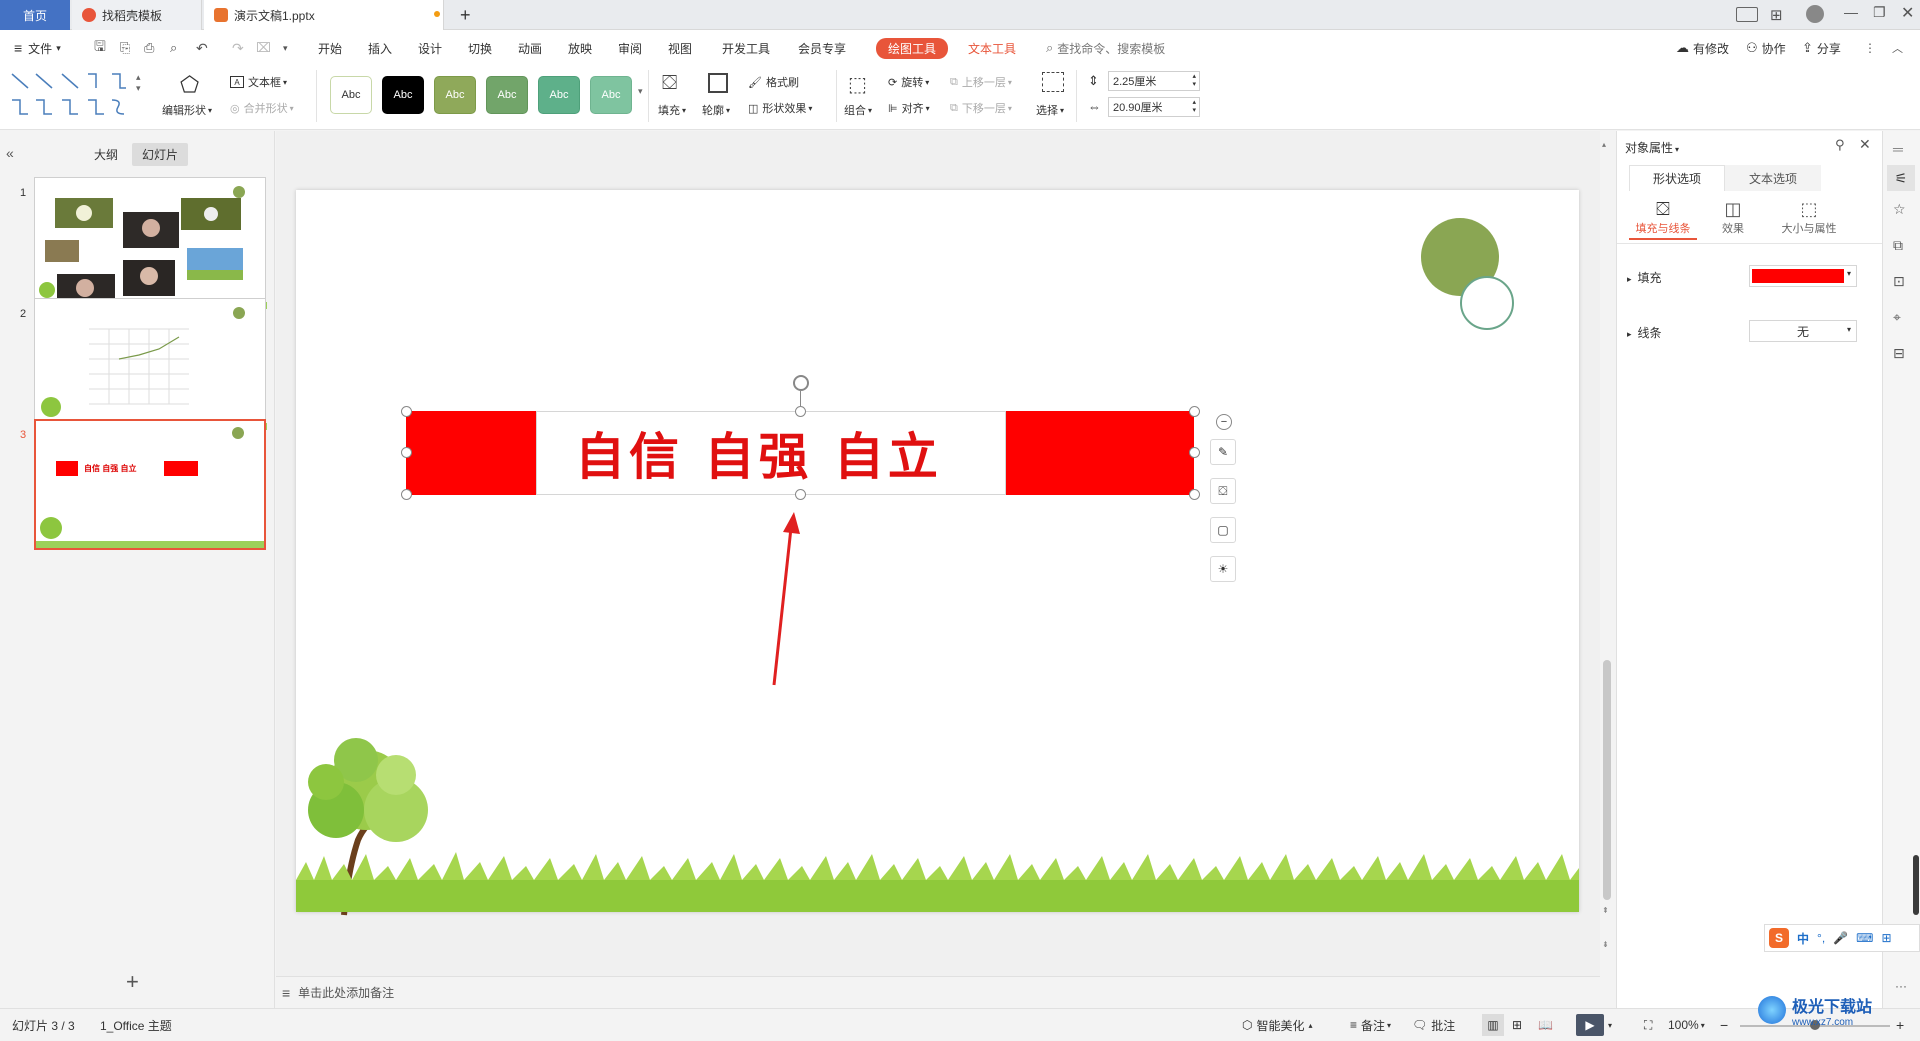  Describe the element at coordinates (1809, 217) in the screenshot. I see `subtab-size-properties: ⬚ 大小与属性` at that location.